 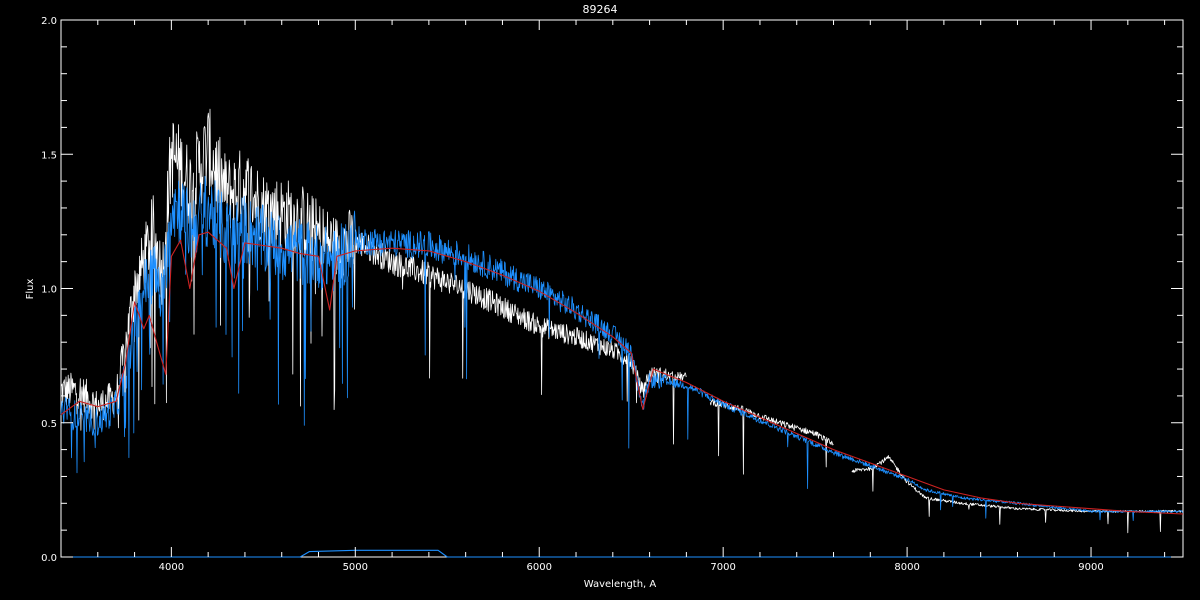 What do you see at coordinates (600, 9) in the screenshot?
I see `chart-title: 89264` at bounding box center [600, 9].